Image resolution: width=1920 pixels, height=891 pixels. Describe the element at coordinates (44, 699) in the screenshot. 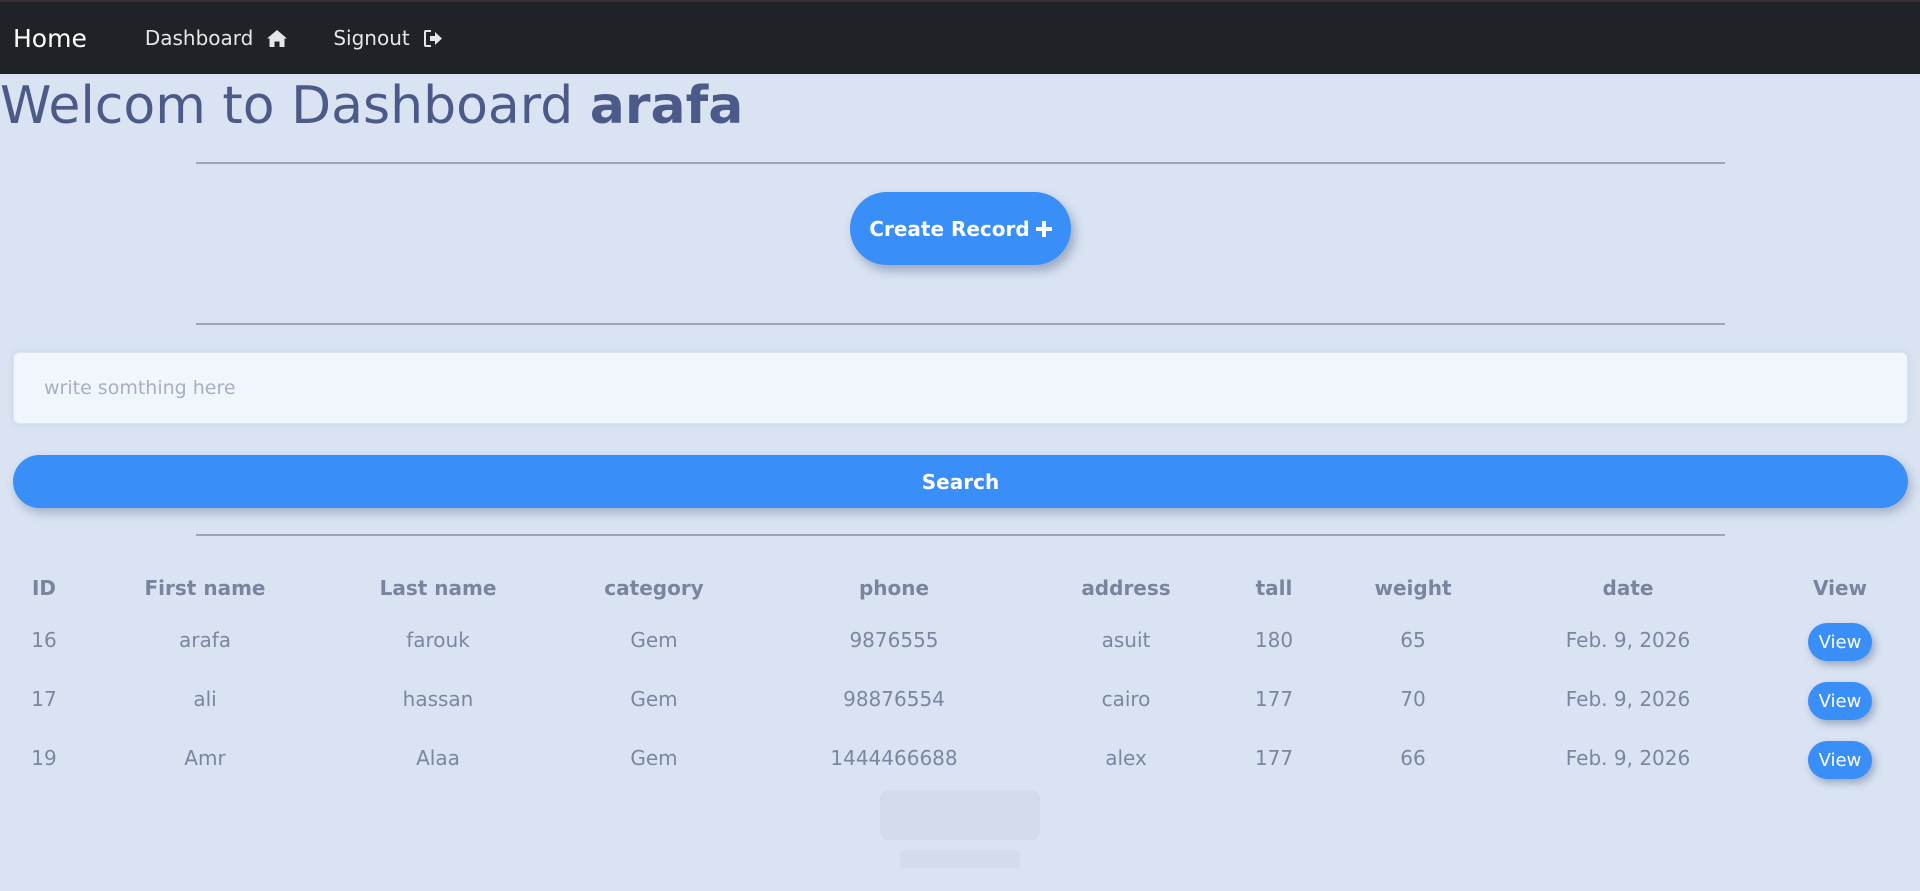

I see `cell-id: 17` at that location.